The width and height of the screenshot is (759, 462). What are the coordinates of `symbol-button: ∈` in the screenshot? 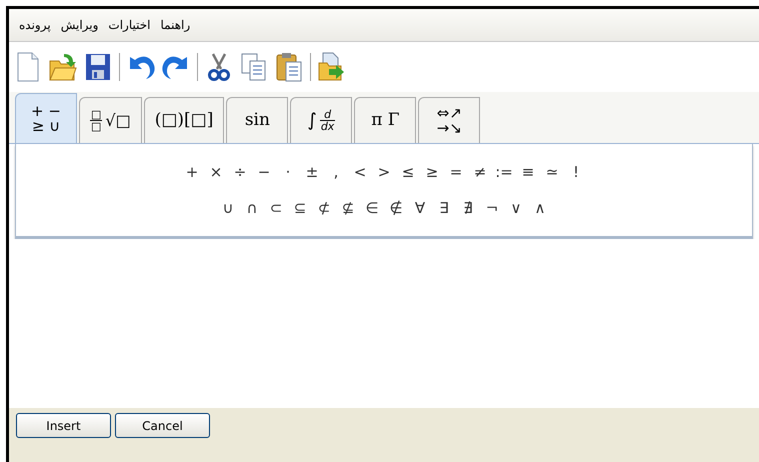 It's located at (372, 208).